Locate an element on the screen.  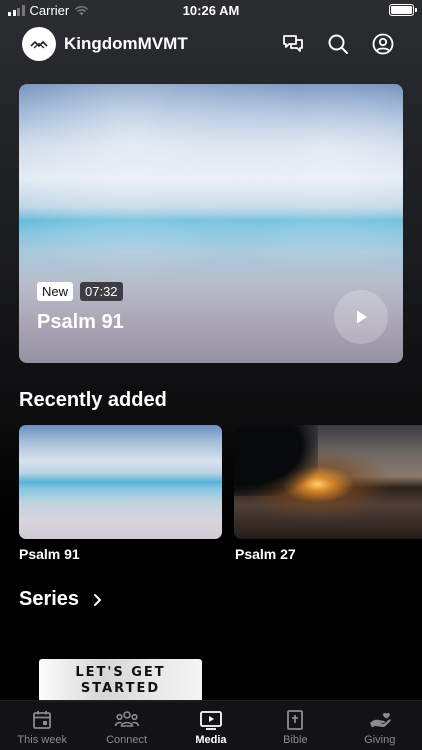
tab-bible: Bible is located at coordinates (295, 725).